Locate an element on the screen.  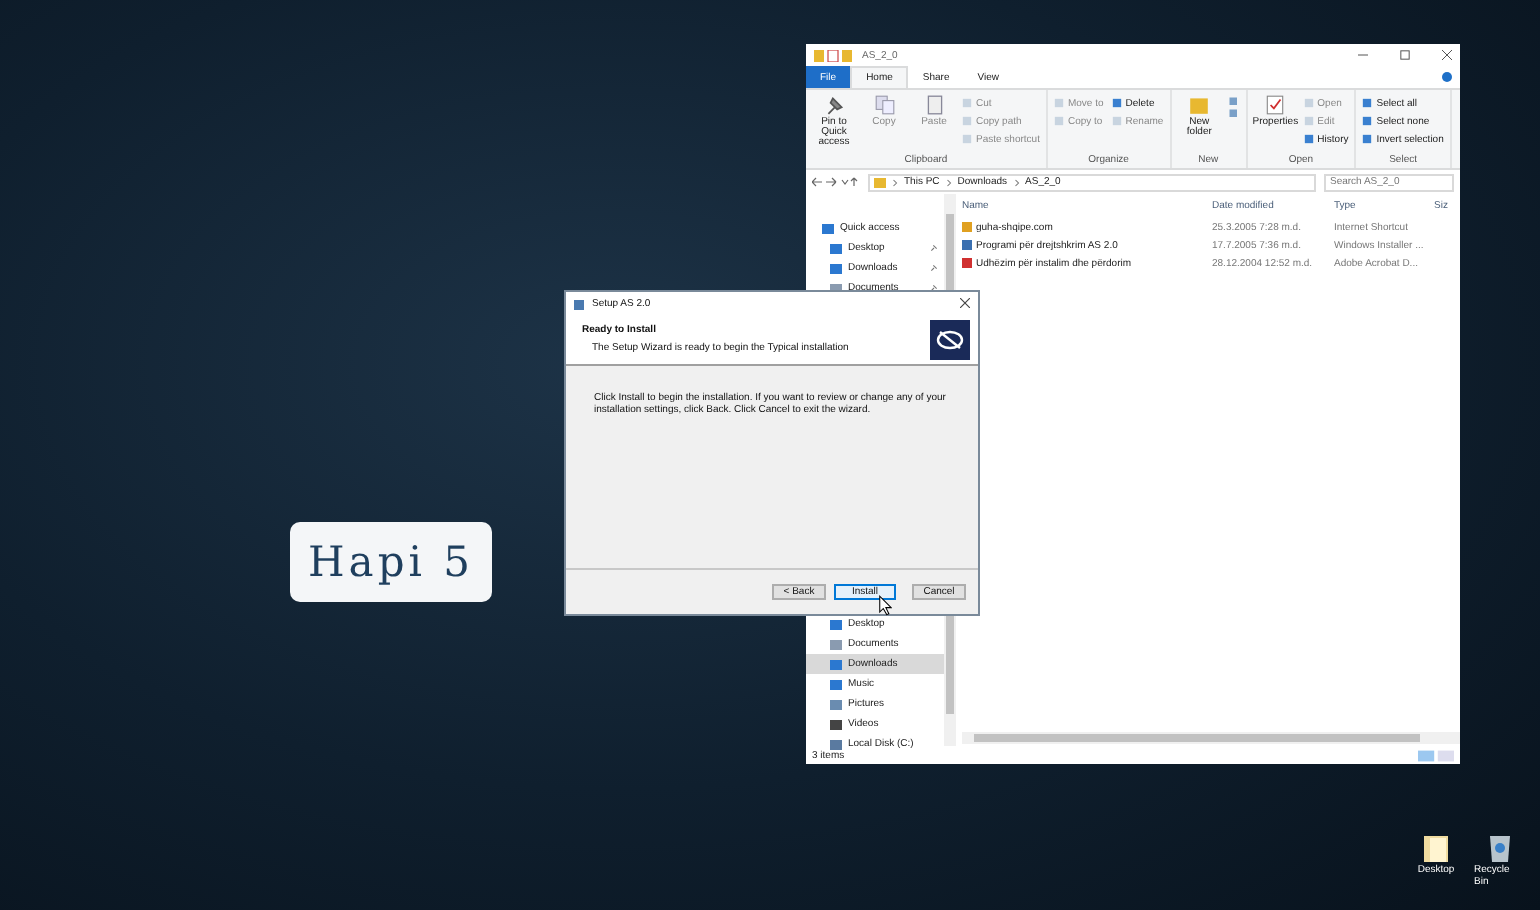
copy-icon is located at coordinates (884, 105).